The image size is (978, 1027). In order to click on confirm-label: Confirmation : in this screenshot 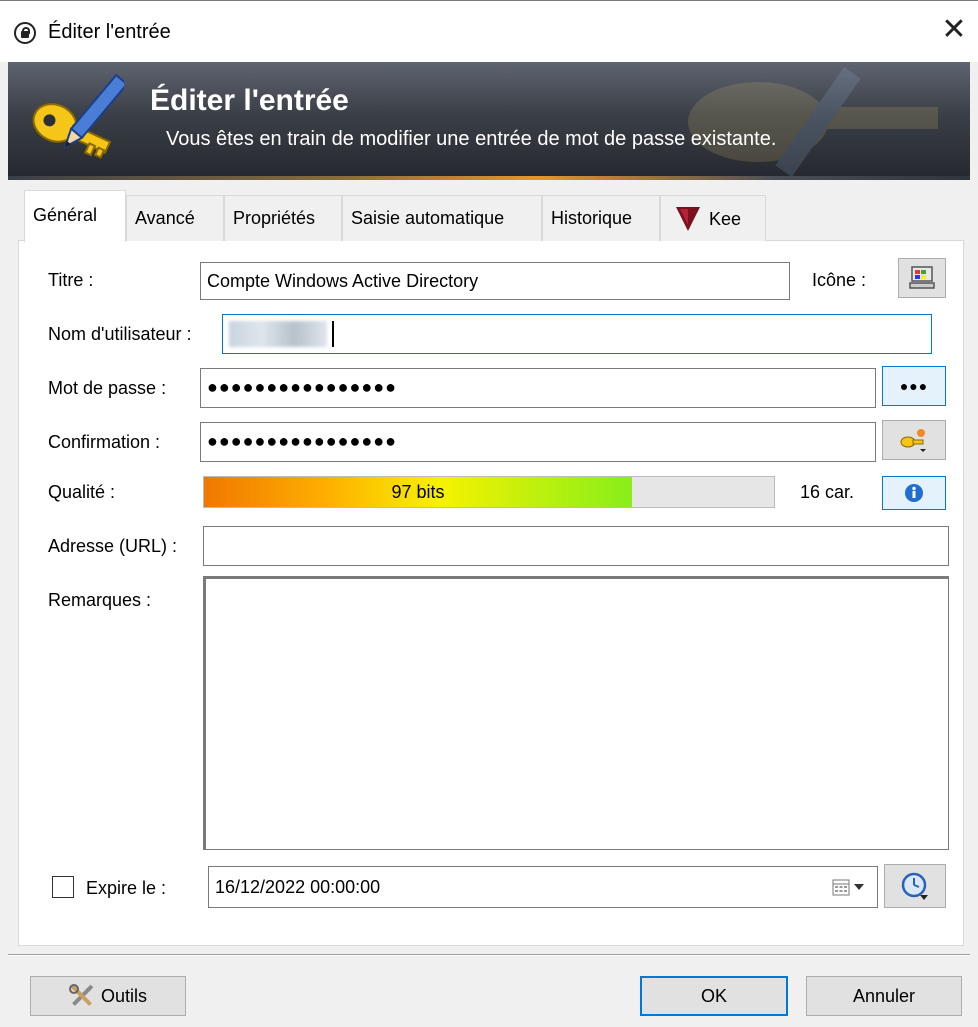, I will do `click(104, 442)`.